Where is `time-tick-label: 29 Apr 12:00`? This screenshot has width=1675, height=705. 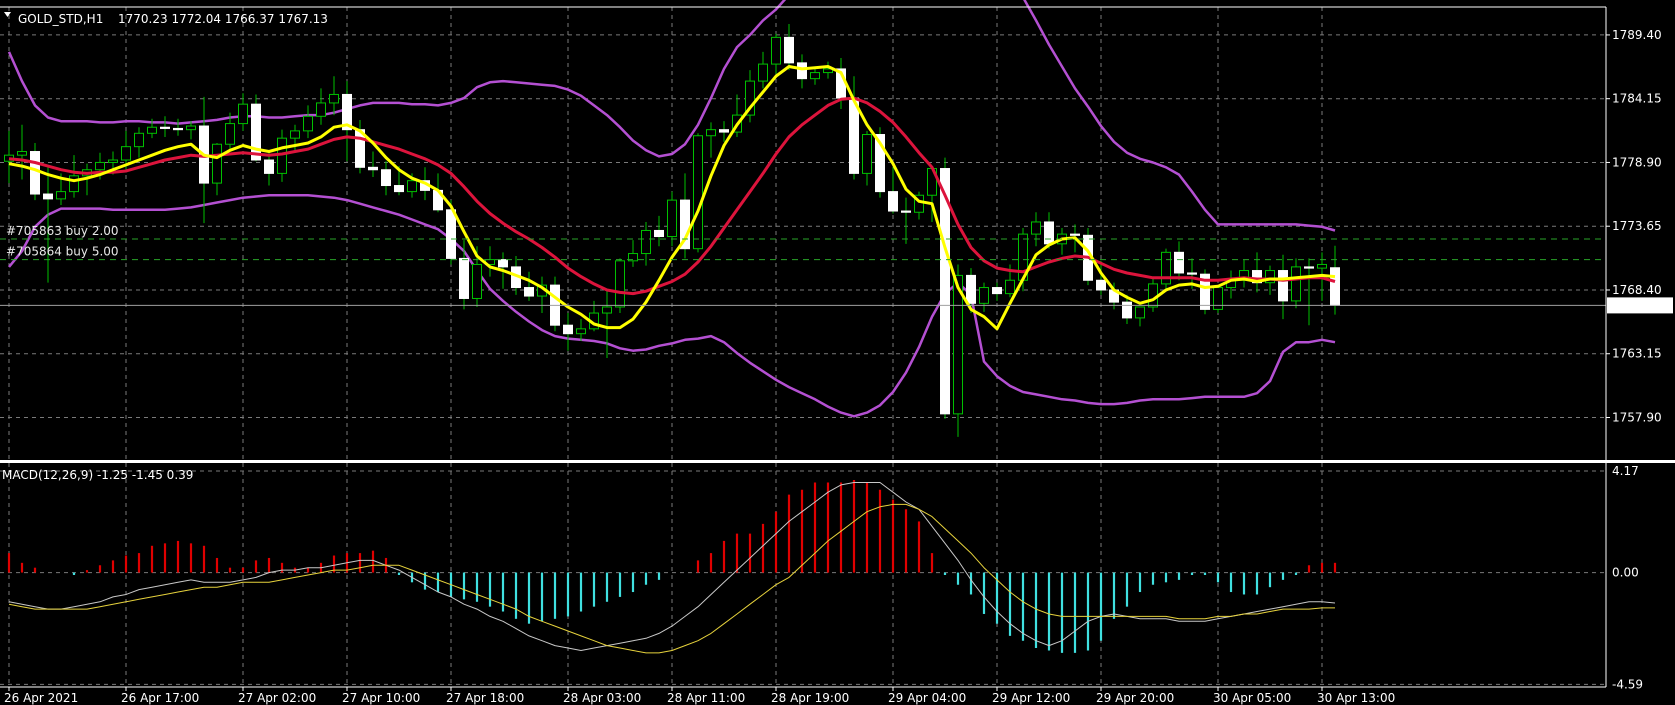
time-tick-label: 29 Apr 12:00 is located at coordinates (1031, 698).